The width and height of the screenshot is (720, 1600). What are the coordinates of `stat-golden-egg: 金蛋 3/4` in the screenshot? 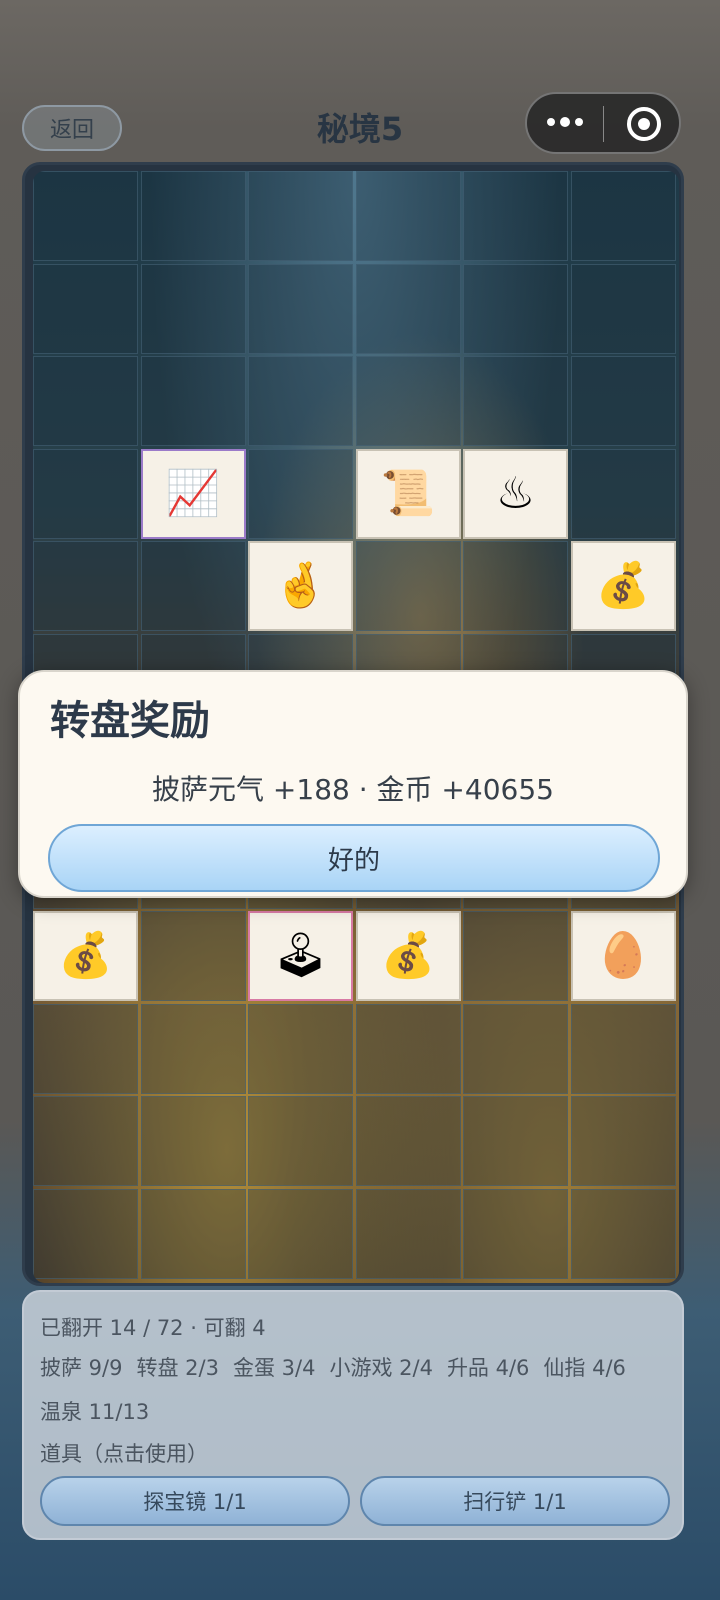 It's located at (274, 1368).